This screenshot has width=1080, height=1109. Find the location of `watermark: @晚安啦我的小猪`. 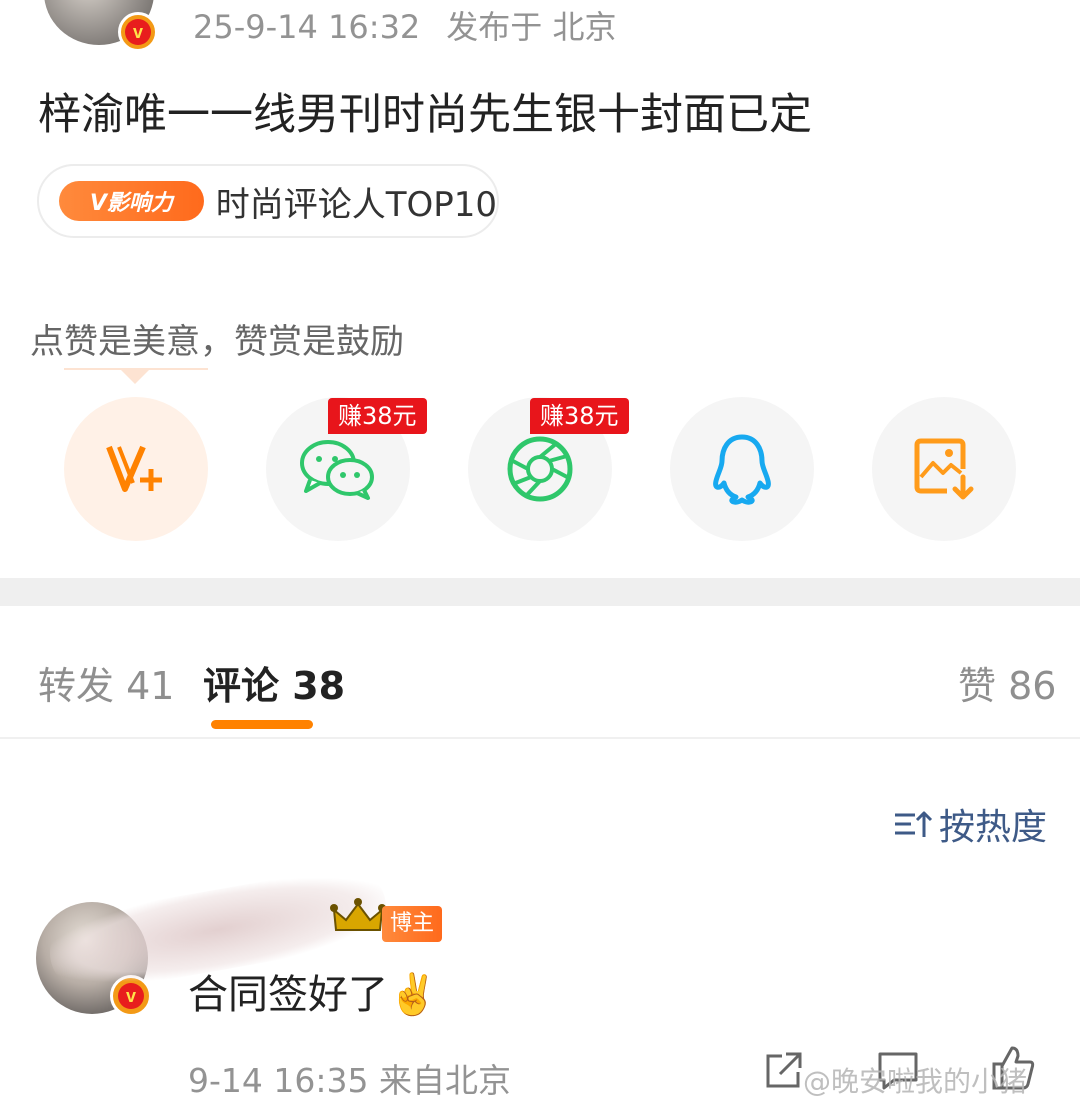

watermark: @晚安啦我的小猪 is located at coordinates (915, 1081).